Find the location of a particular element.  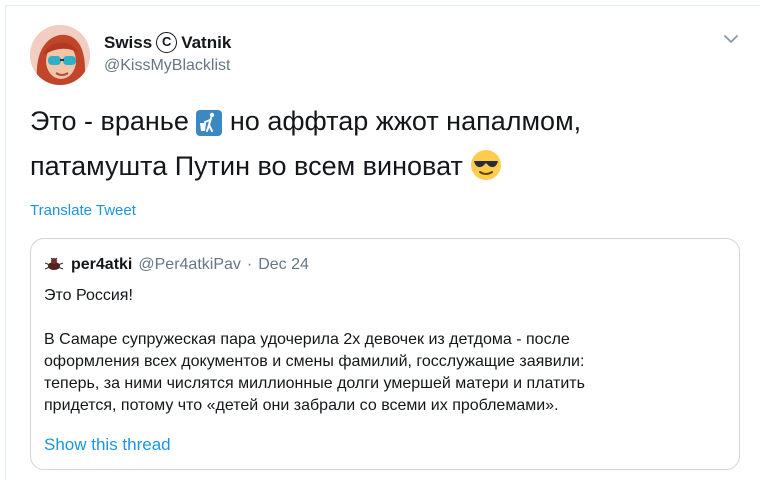

author-handle: @KissMyBlacklist is located at coordinates (167, 66).